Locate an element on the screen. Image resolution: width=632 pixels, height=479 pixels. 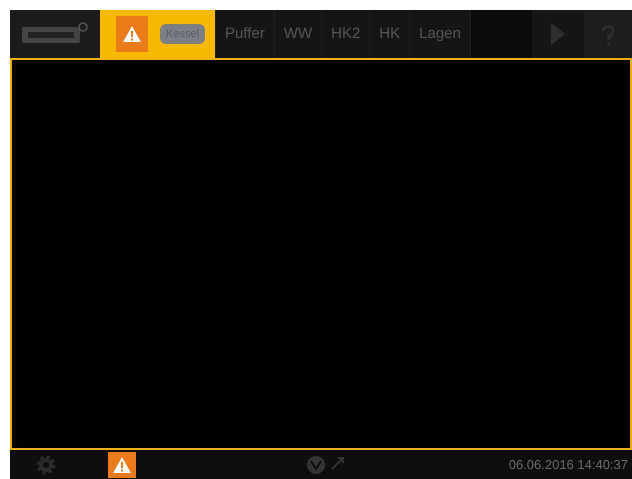
next-button is located at coordinates (558, 34).